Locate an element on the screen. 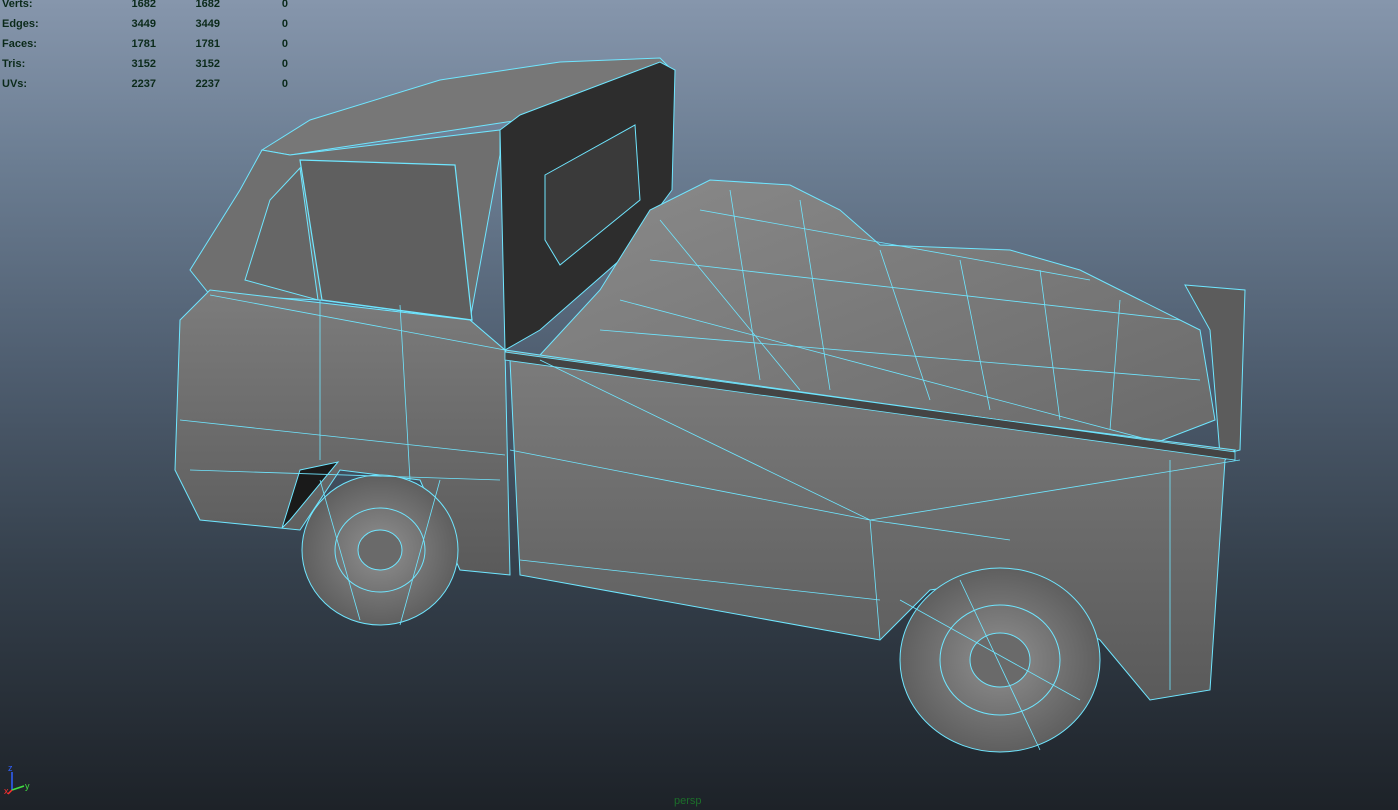  hud-label: Tris: is located at coordinates (14, 64).